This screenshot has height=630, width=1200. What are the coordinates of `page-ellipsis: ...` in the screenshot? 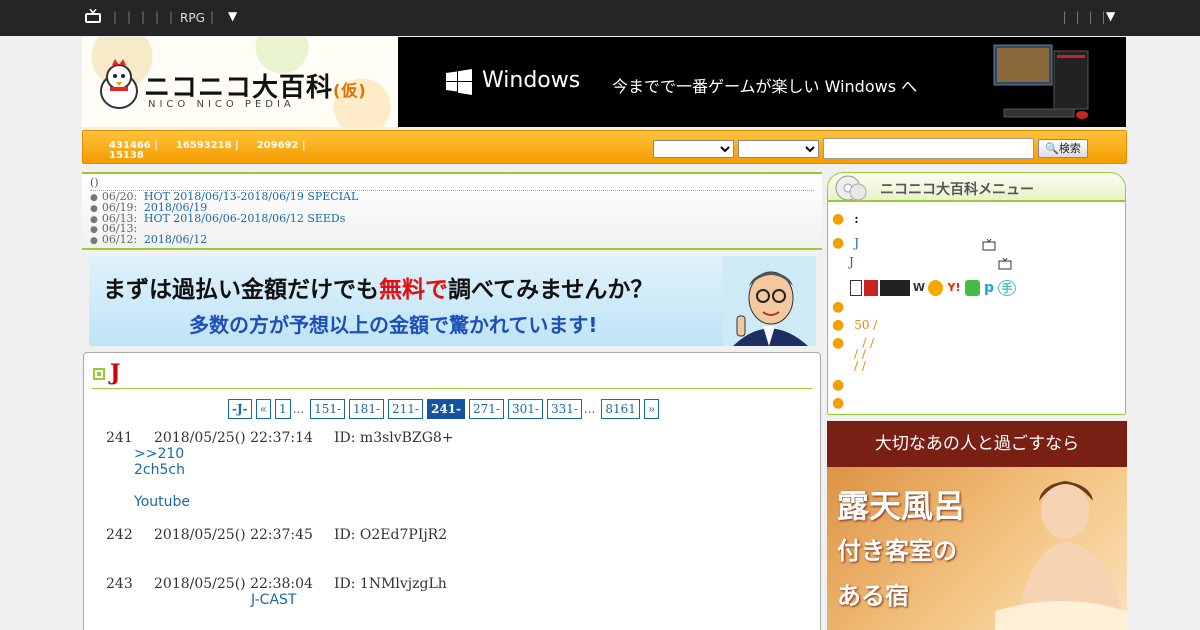 It's located at (589, 409).